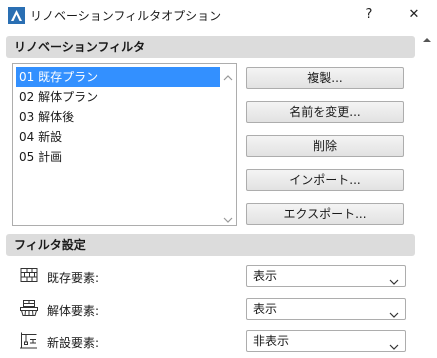 Image resolution: width=437 pixels, height=358 pixels. I want to click on archicad-app-icon, so click(16, 15).